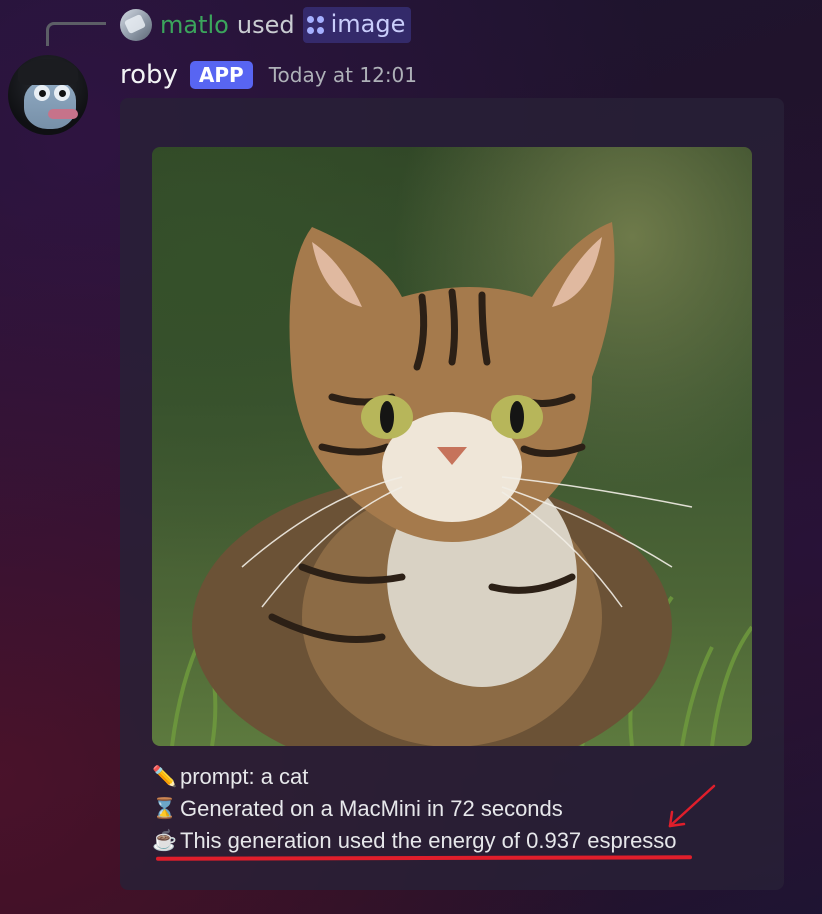 The width and height of the screenshot is (822, 914). I want to click on author-username: roby, so click(149, 75).